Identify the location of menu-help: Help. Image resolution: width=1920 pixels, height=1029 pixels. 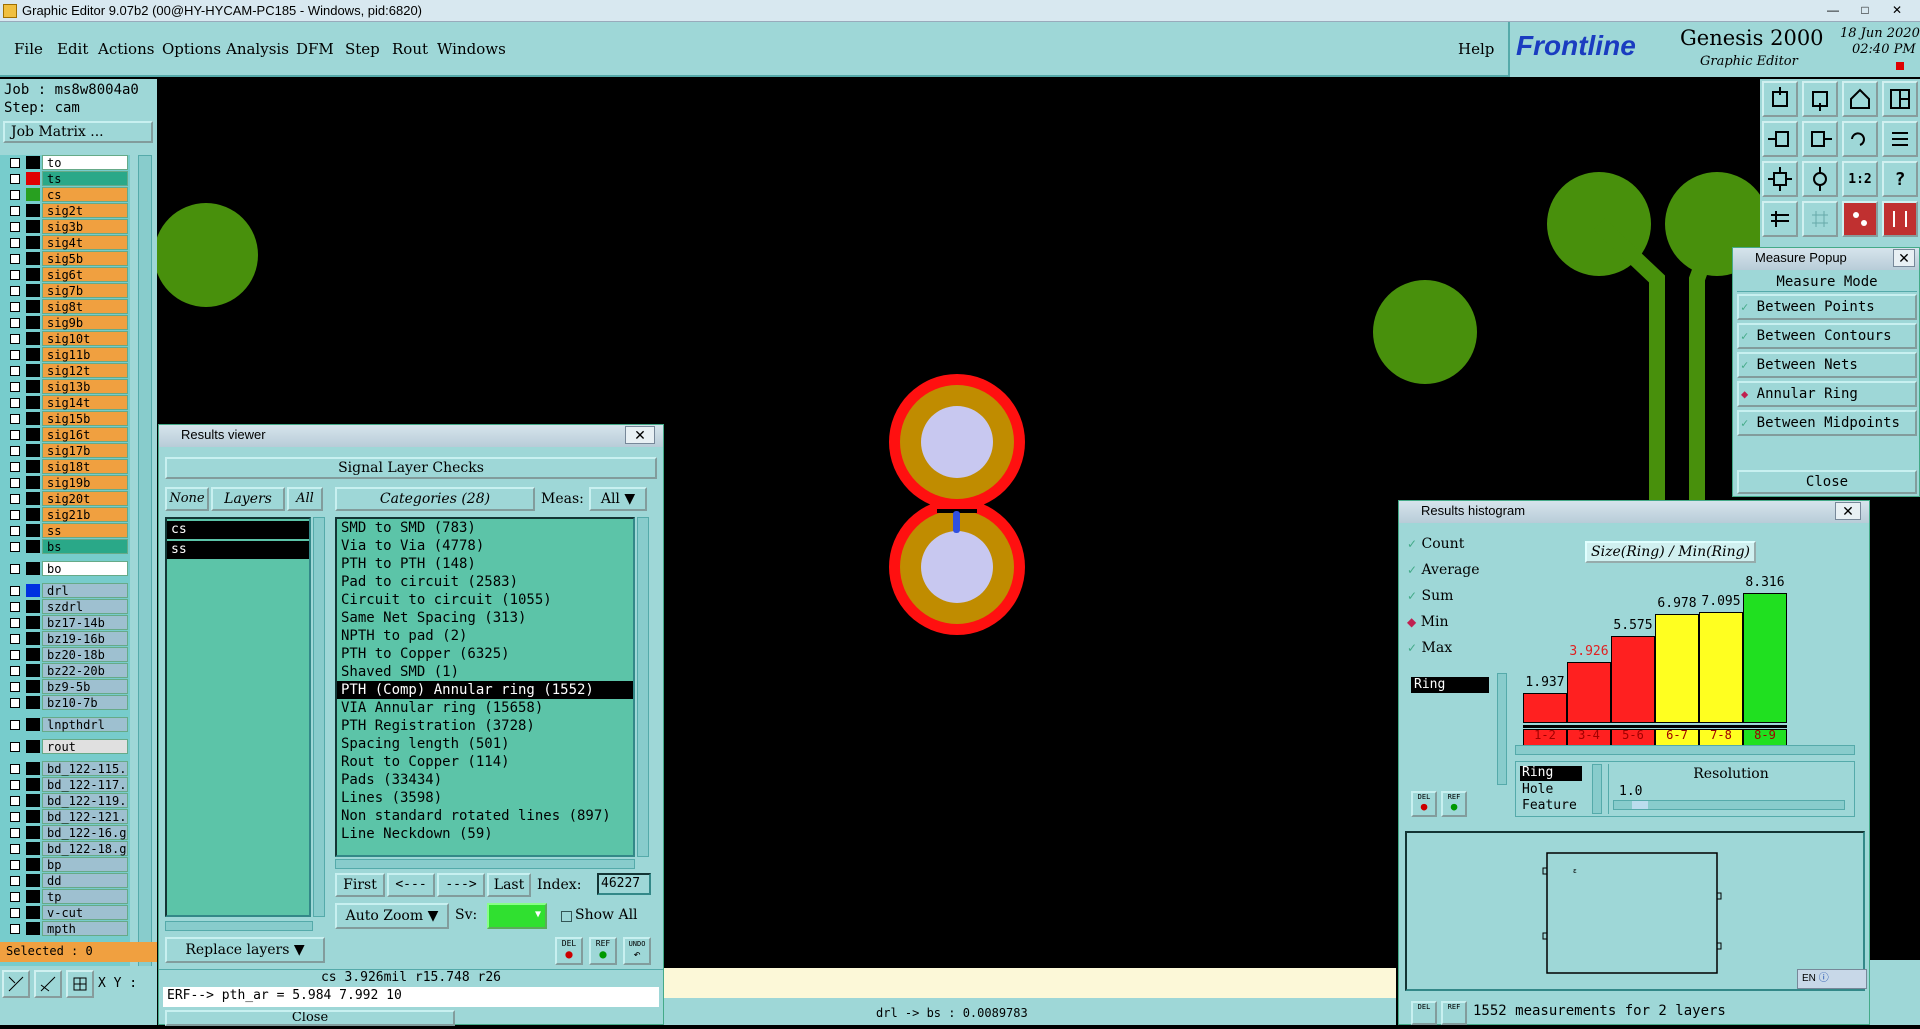
(1476, 49).